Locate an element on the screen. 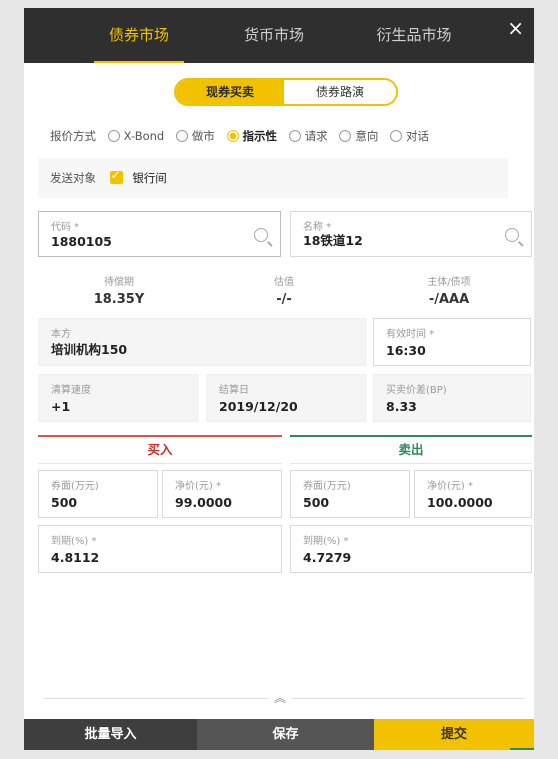 This screenshot has width=558, height=759. remaining-term-caption: 待偿期 is located at coordinates (119, 282).